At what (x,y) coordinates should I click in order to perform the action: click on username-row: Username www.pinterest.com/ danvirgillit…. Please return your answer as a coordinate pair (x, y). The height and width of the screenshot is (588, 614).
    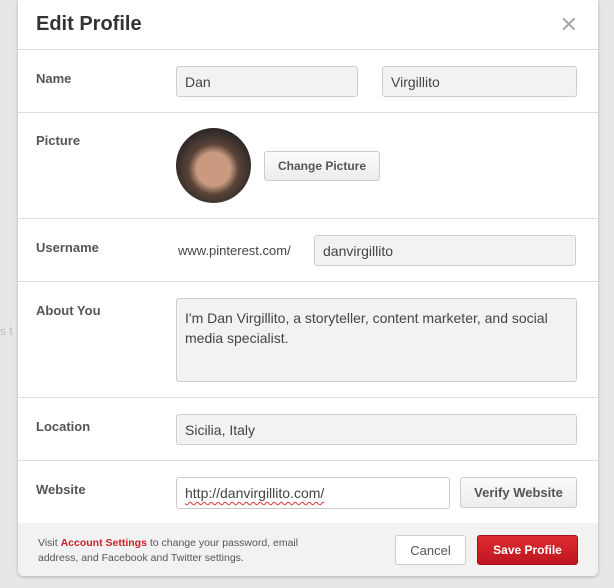
    Looking at the image, I should click on (308, 250).